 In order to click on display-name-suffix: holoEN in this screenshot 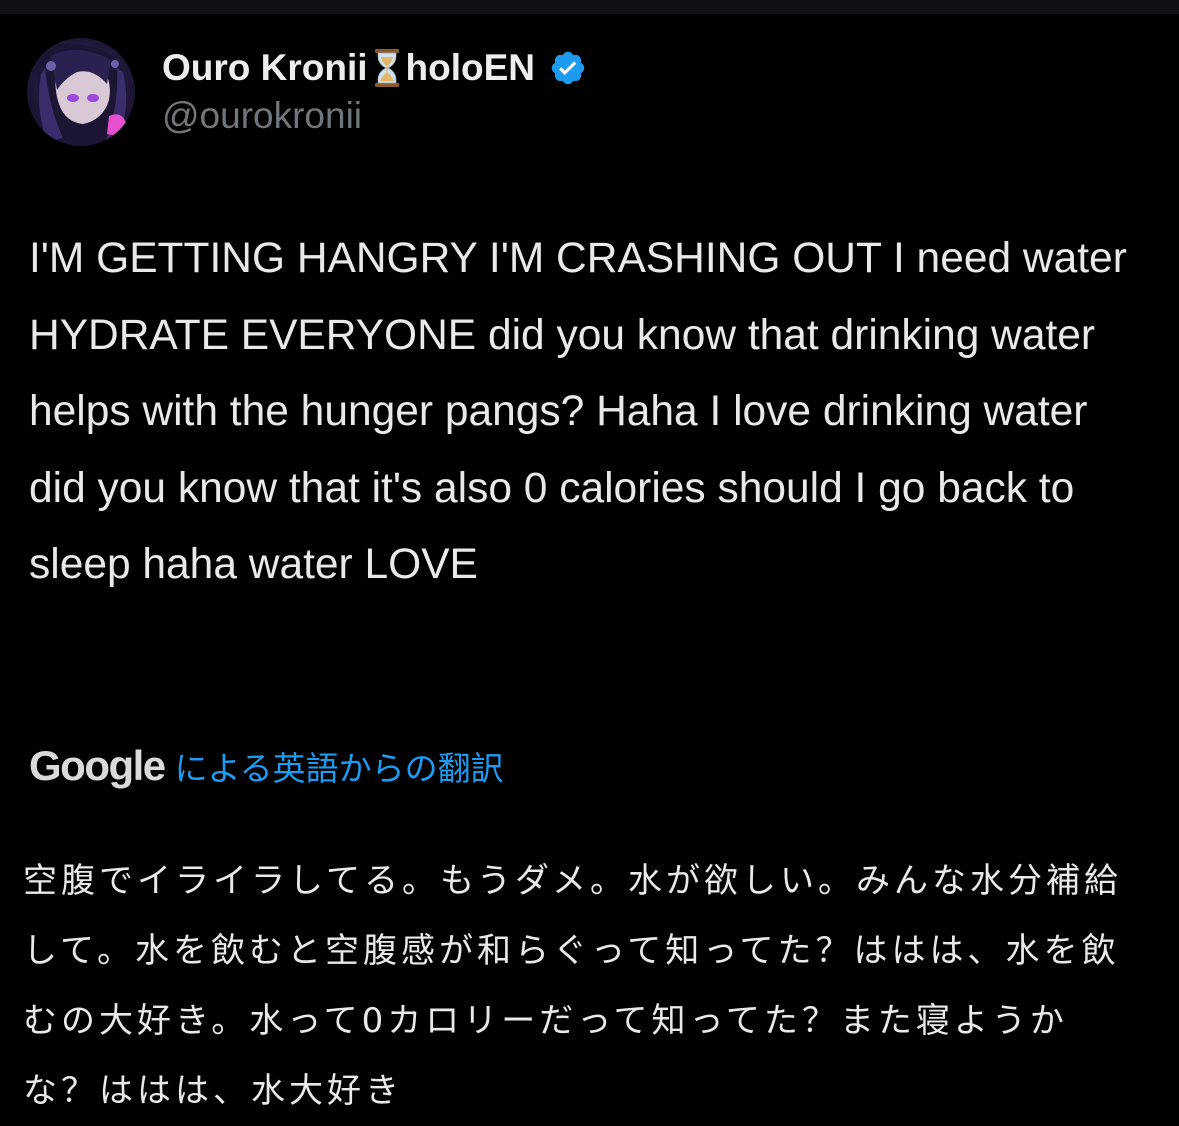, I will do `click(470, 68)`.